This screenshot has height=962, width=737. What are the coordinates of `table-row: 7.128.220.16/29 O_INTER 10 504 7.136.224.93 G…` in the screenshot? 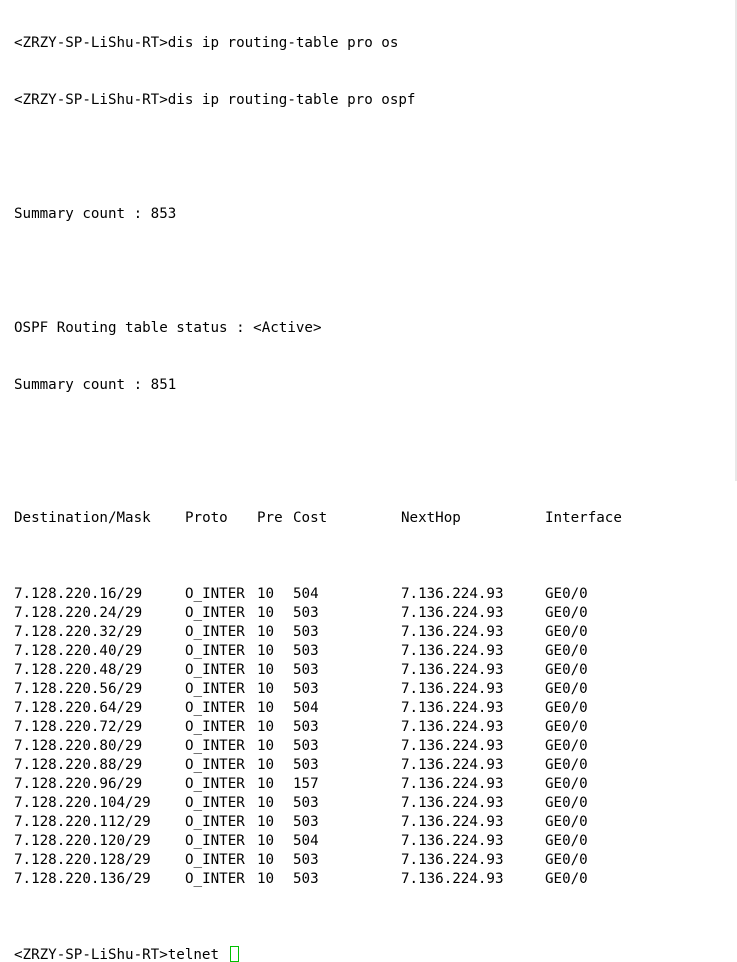 It's located at (375, 594).